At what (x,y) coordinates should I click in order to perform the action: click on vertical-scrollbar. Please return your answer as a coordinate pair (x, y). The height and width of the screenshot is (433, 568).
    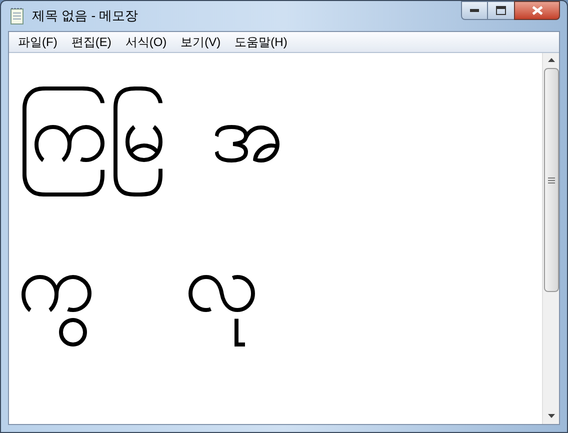
    Looking at the image, I should click on (550, 238).